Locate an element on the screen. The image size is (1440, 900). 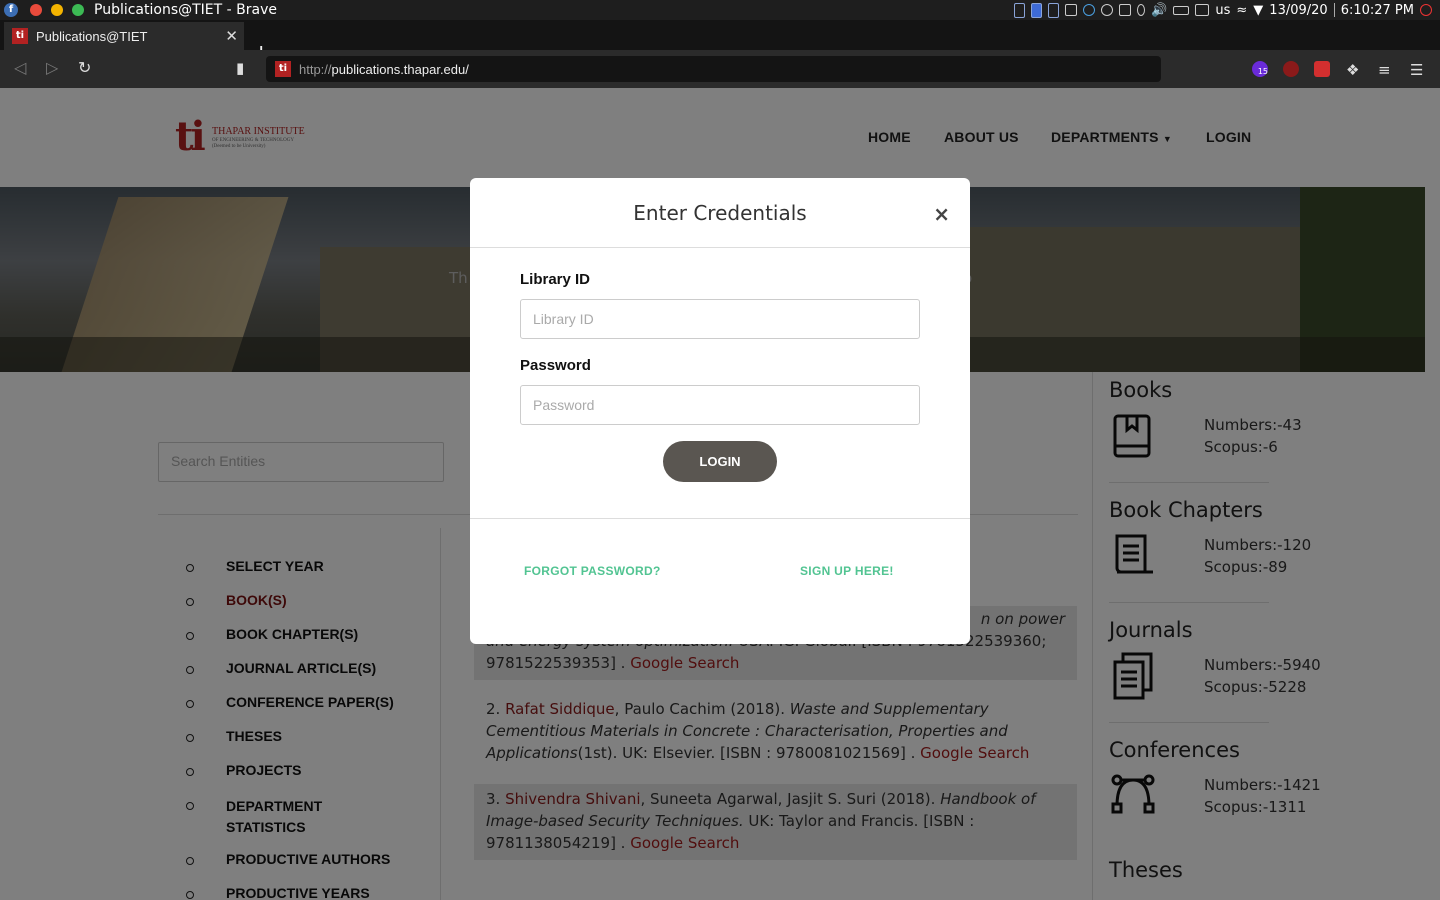
date-label: 13/09/20 is located at coordinates (1298, 10).